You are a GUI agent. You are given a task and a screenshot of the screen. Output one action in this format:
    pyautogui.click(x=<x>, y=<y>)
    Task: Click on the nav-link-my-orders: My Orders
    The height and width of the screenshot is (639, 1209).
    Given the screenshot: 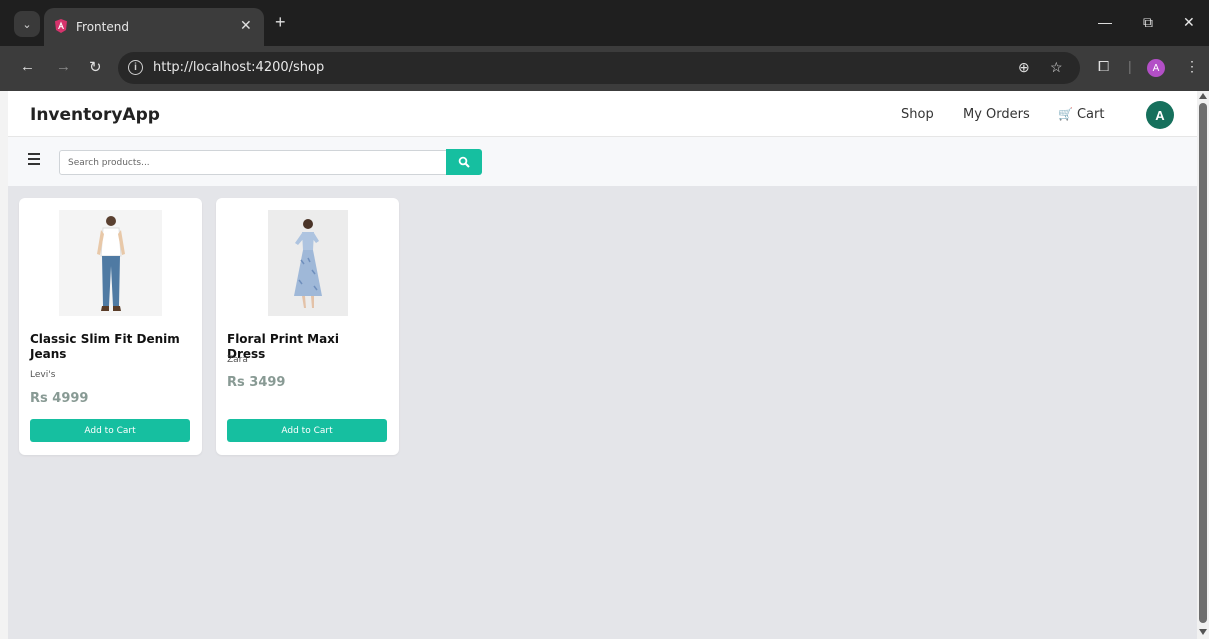 What is the action you would take?
    pyautogui.click(x=996, y=114)
    